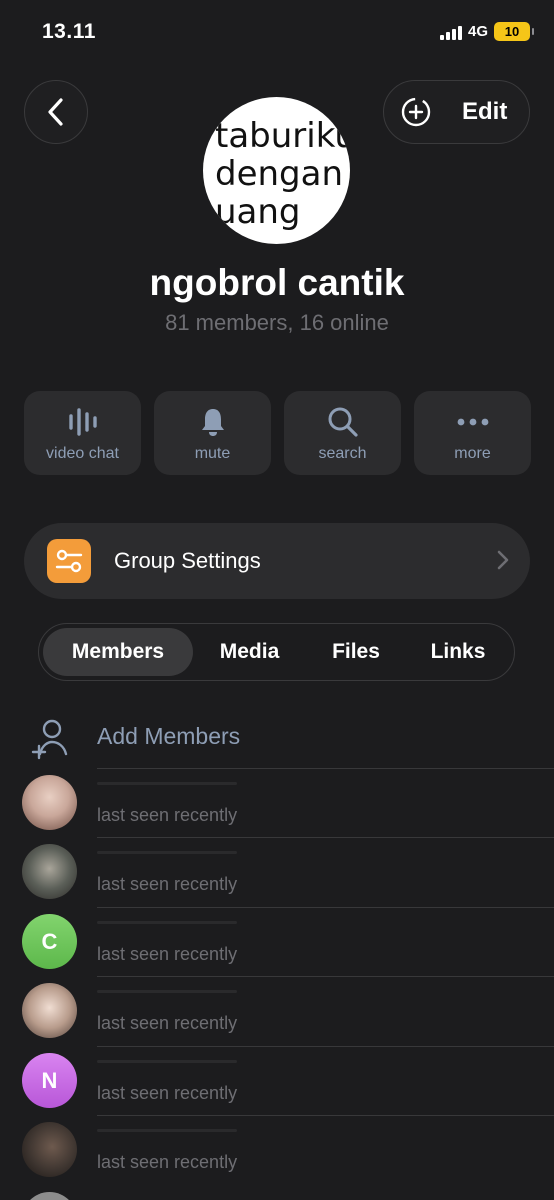 Image resolution: width=554 pixels, height=1200 pixels. What do you see at coordinates (258, 212) in the screenshot?
I see `avatar-text-line: uang` at bounding box center [258, 212].